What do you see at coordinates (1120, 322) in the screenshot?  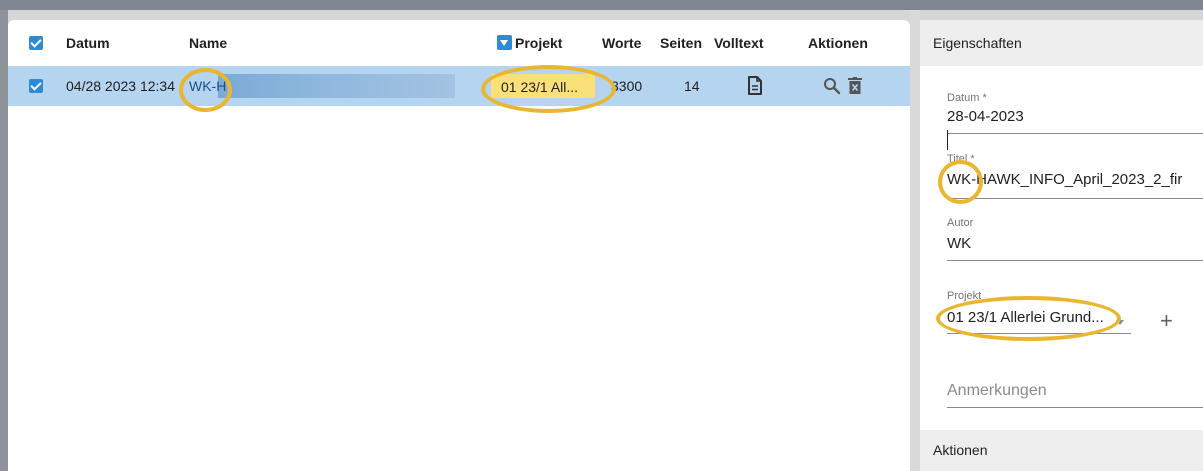 I see `chevron-down-icon` at bounding box center [1120, 322].